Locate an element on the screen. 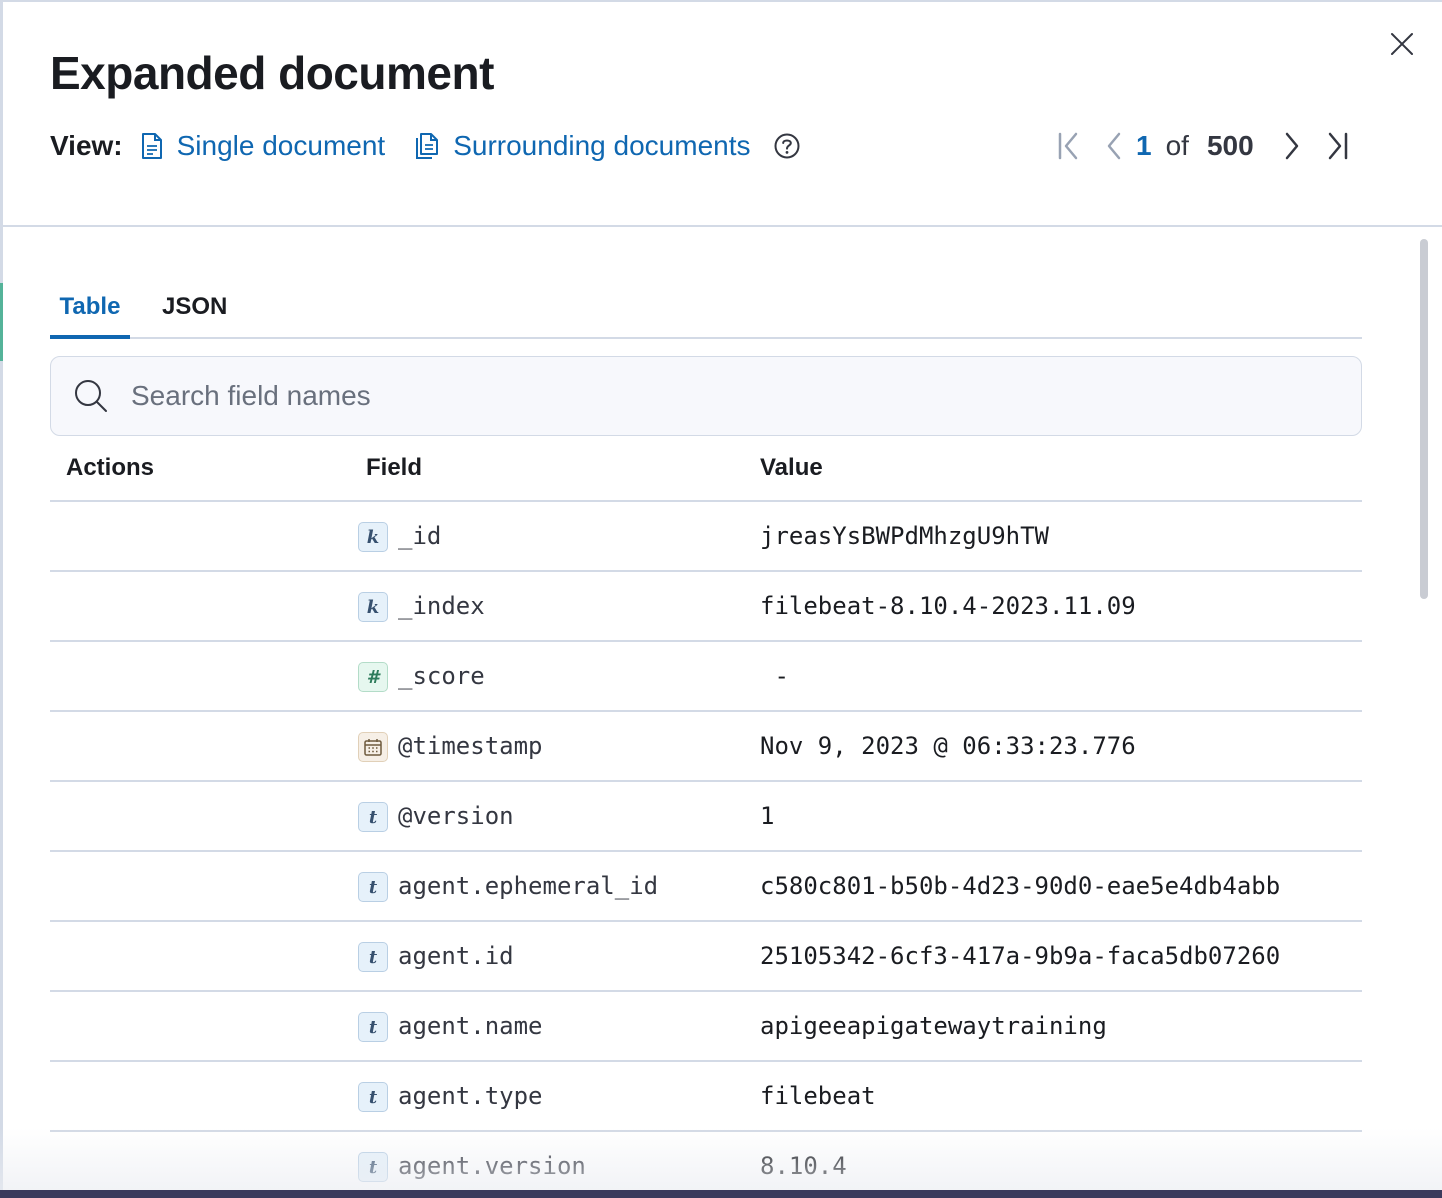  page-title: Expanded document is located at coordinates (272, 73).